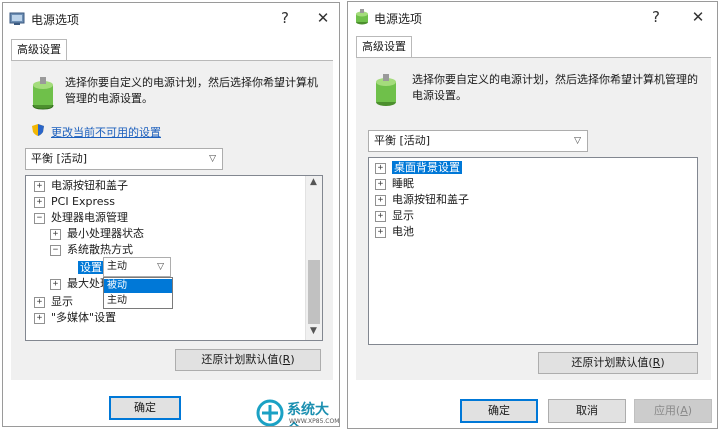 The height and width of the screenshot is (430, 720). What do you see at coordinates (138, 286) in the screenshot?
I see `dropdown-option-passive: 被动` at bounding box center [138, 286].